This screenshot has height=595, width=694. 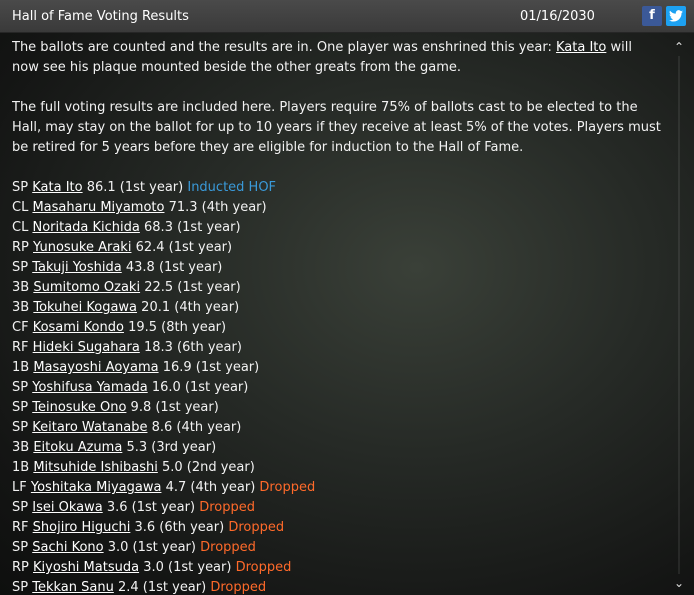 I want to click on result-row: 3B Tokuhei Kogawa 20.1 (4th year), so click(x=337, y=308).